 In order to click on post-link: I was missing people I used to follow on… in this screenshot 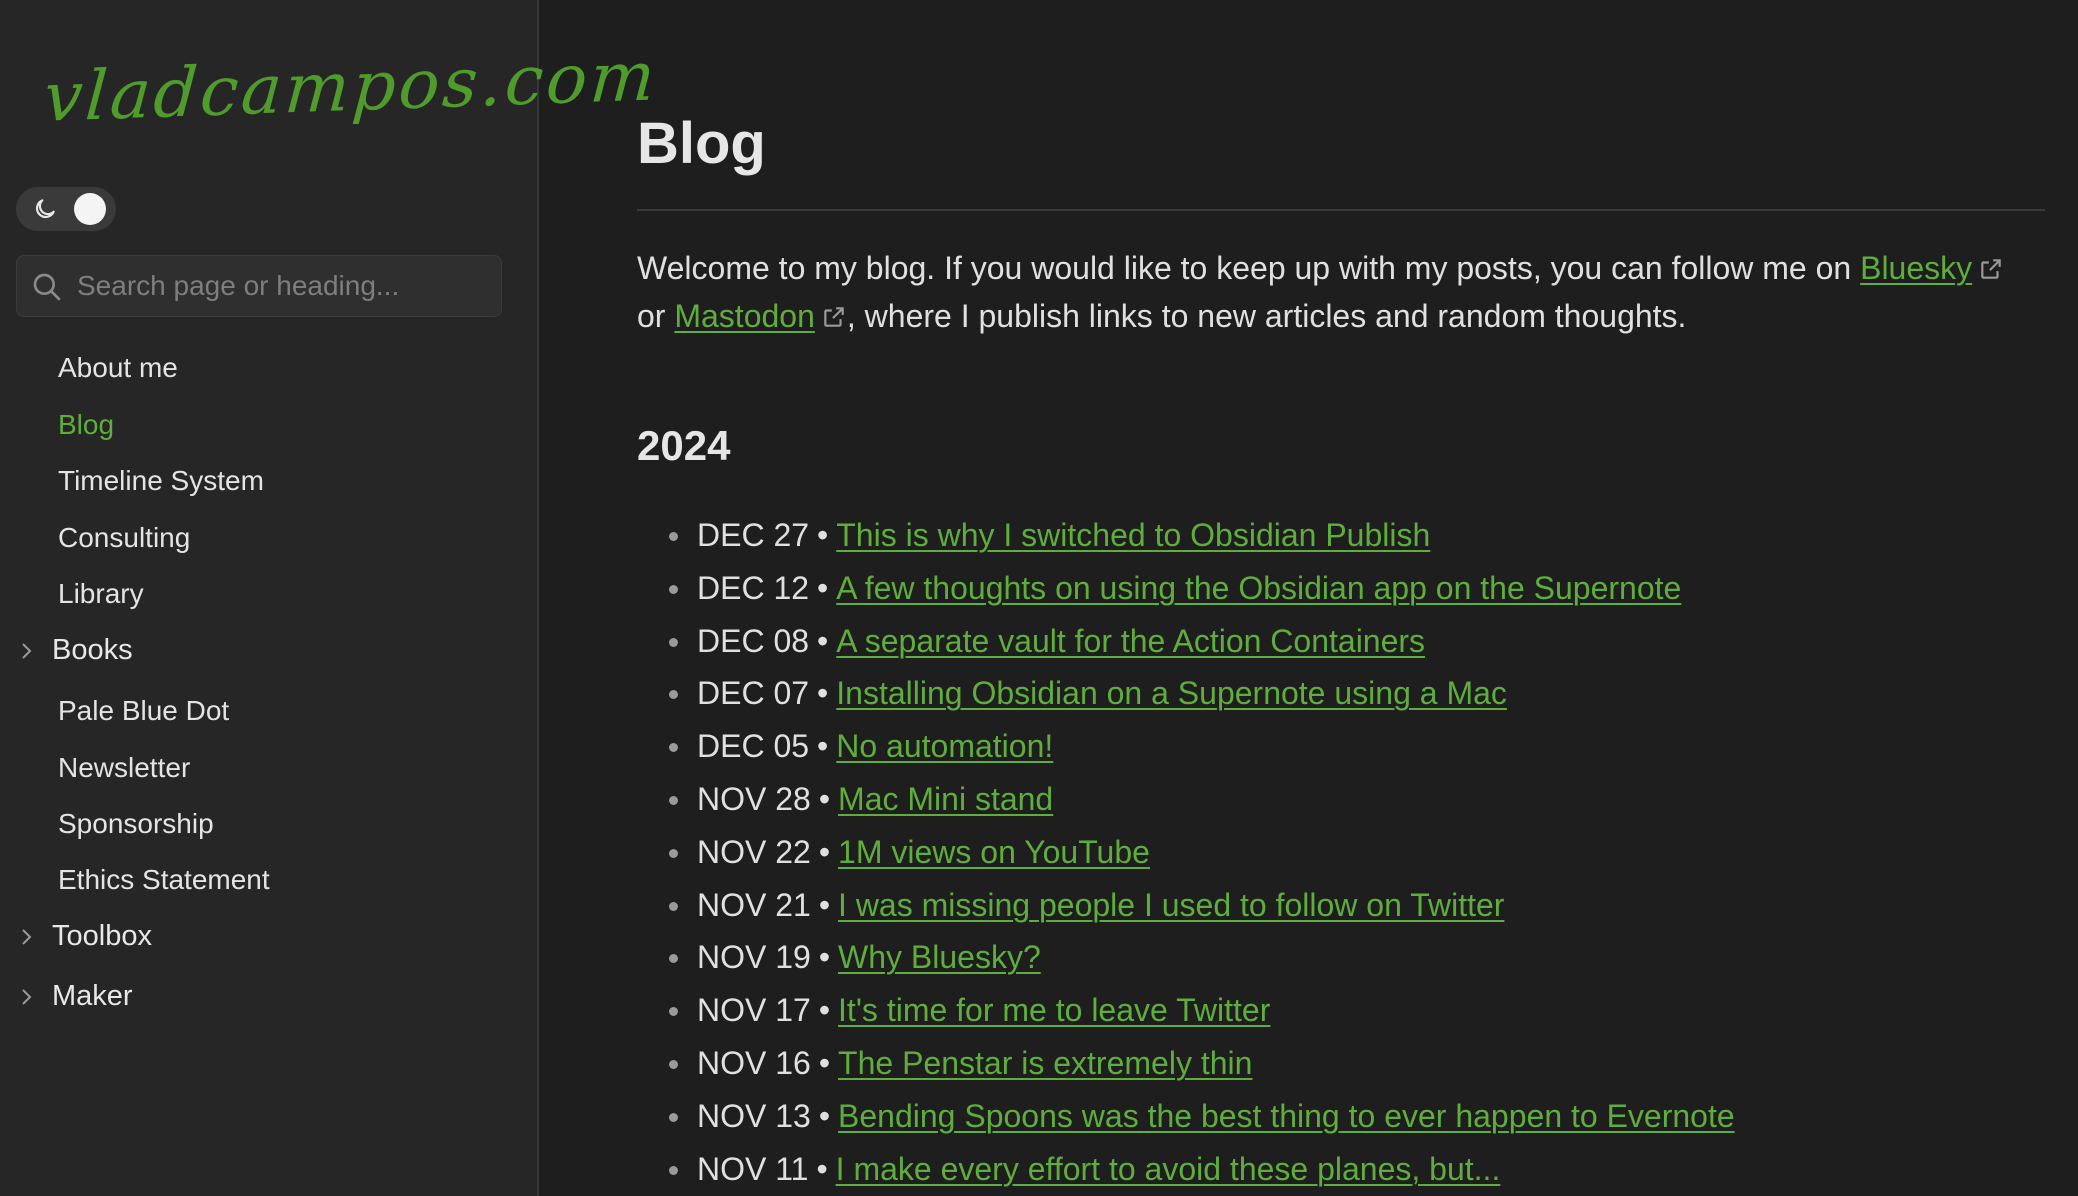, I will do `click(1171, 905)`.